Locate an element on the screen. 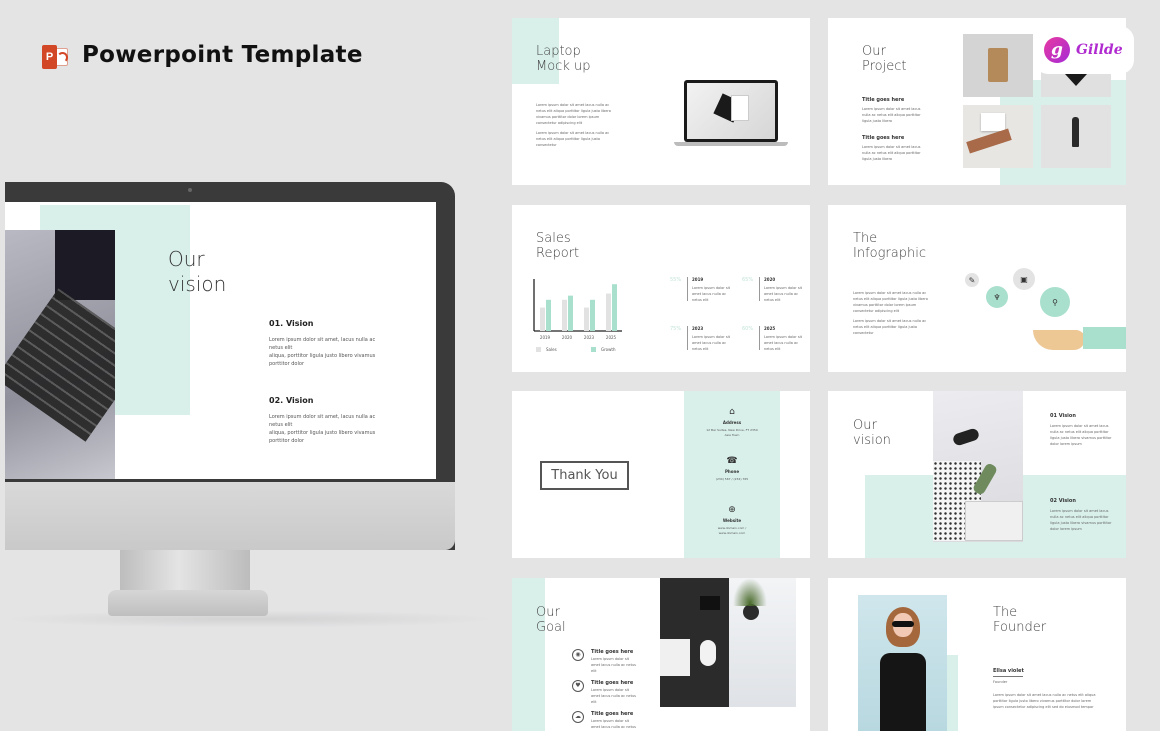  gillde-logo-icon: g is located at coordinates (1057, 50).